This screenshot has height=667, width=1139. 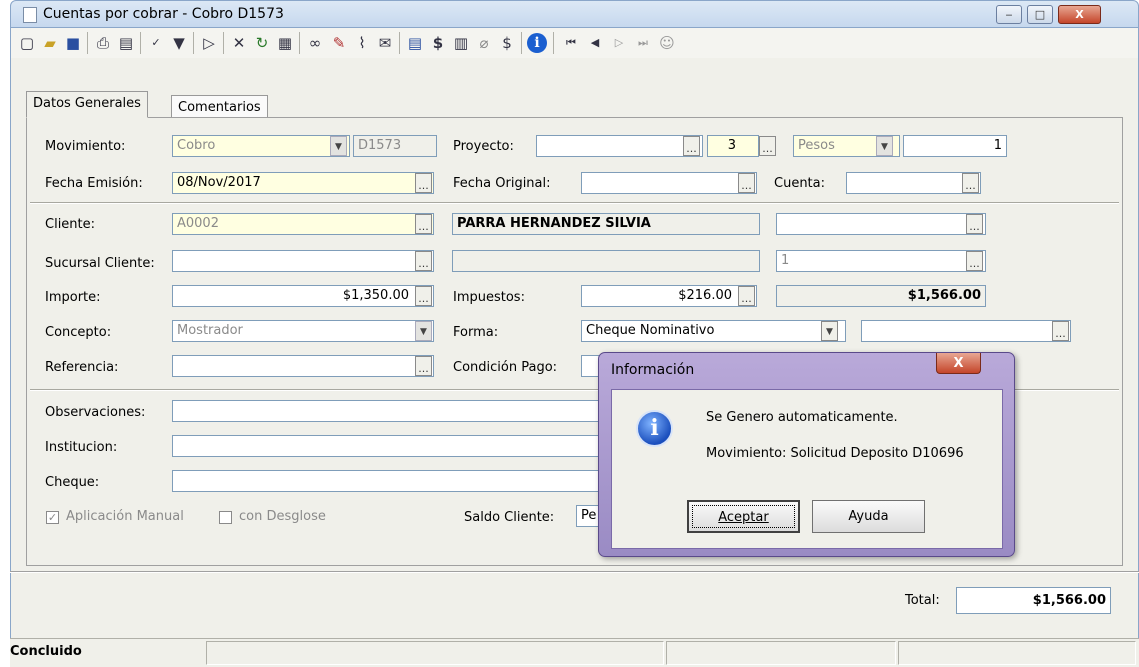 What do you see at coordinates (395, 146) in the screenshot?
I see `movimiento-id-field: D1573` at bounding box center [395, 146].